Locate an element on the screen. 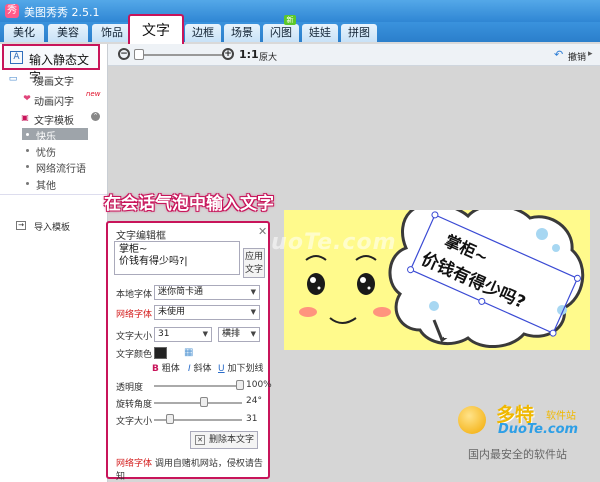 This screenshot has height=482, width=600. sidebar-item-comic-text: 漫画文字 is located at coordinates (54, 80).